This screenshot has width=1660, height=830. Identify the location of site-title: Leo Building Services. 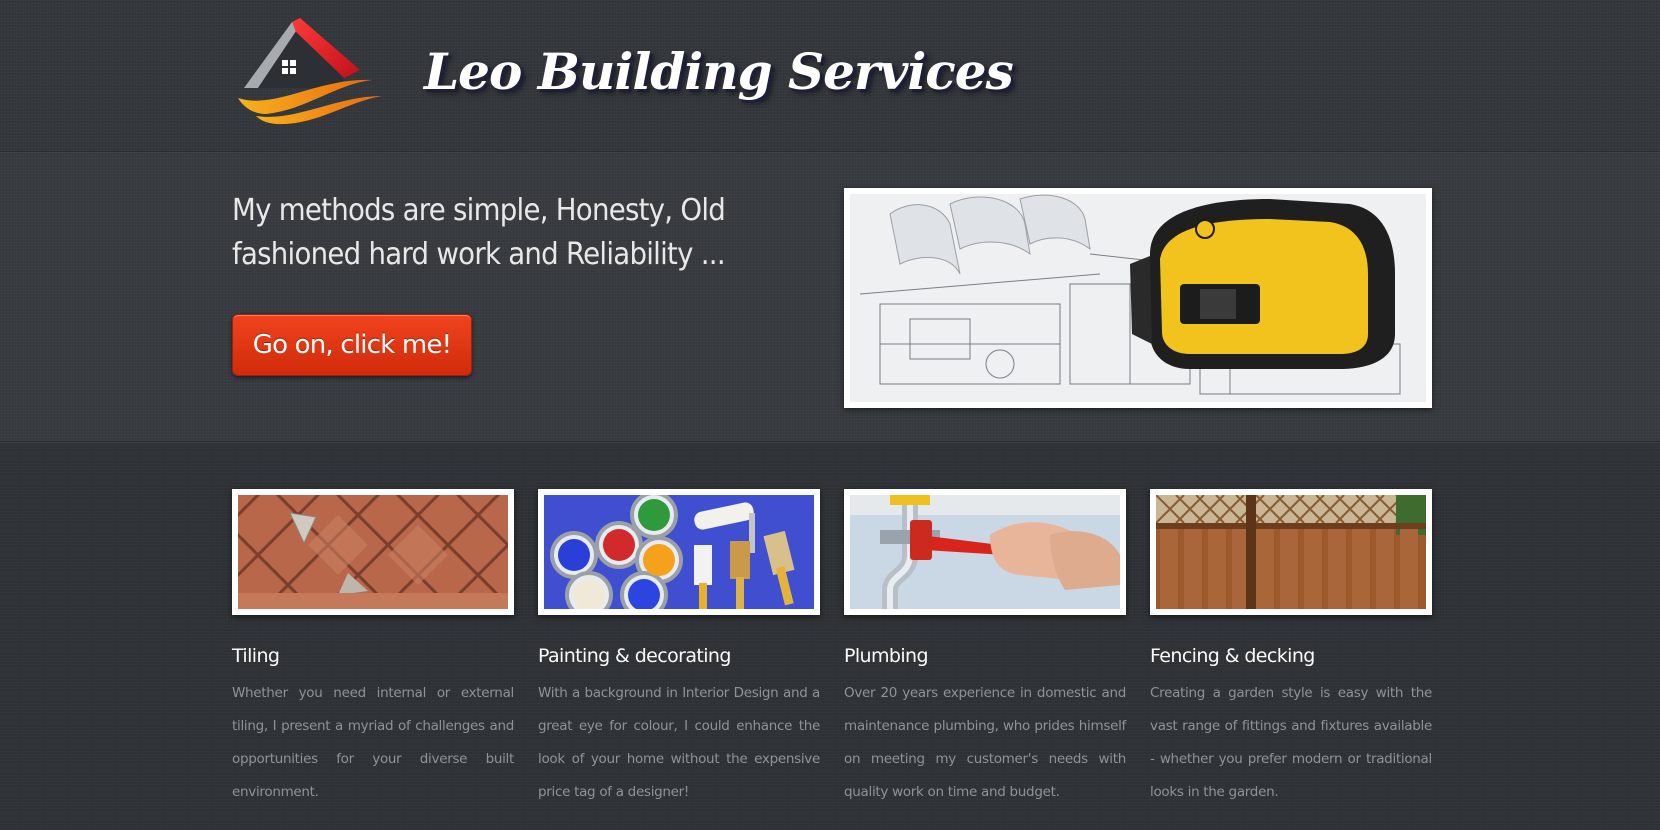
(719, 71).